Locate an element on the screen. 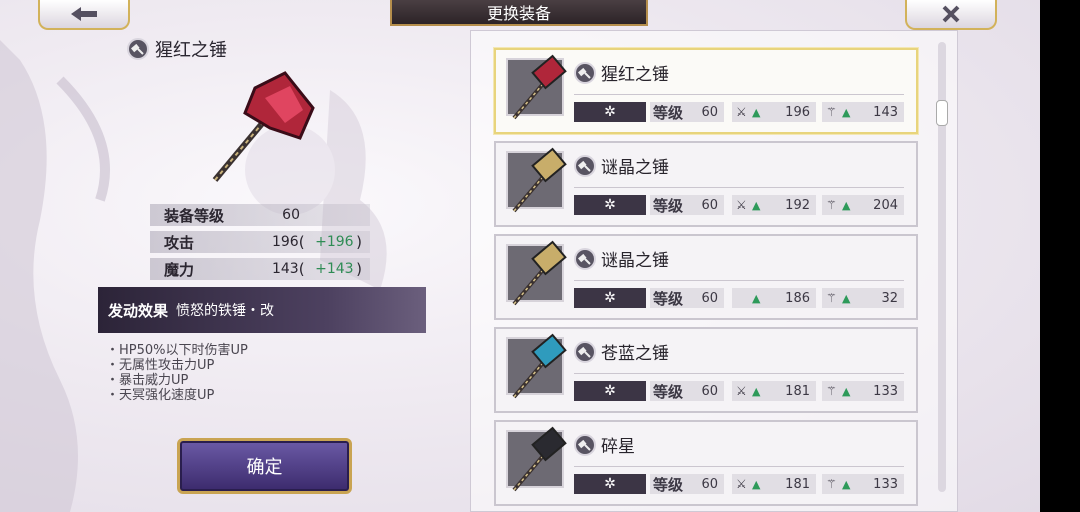  page-title: 更换装备 is located at coordinates (519, 13).